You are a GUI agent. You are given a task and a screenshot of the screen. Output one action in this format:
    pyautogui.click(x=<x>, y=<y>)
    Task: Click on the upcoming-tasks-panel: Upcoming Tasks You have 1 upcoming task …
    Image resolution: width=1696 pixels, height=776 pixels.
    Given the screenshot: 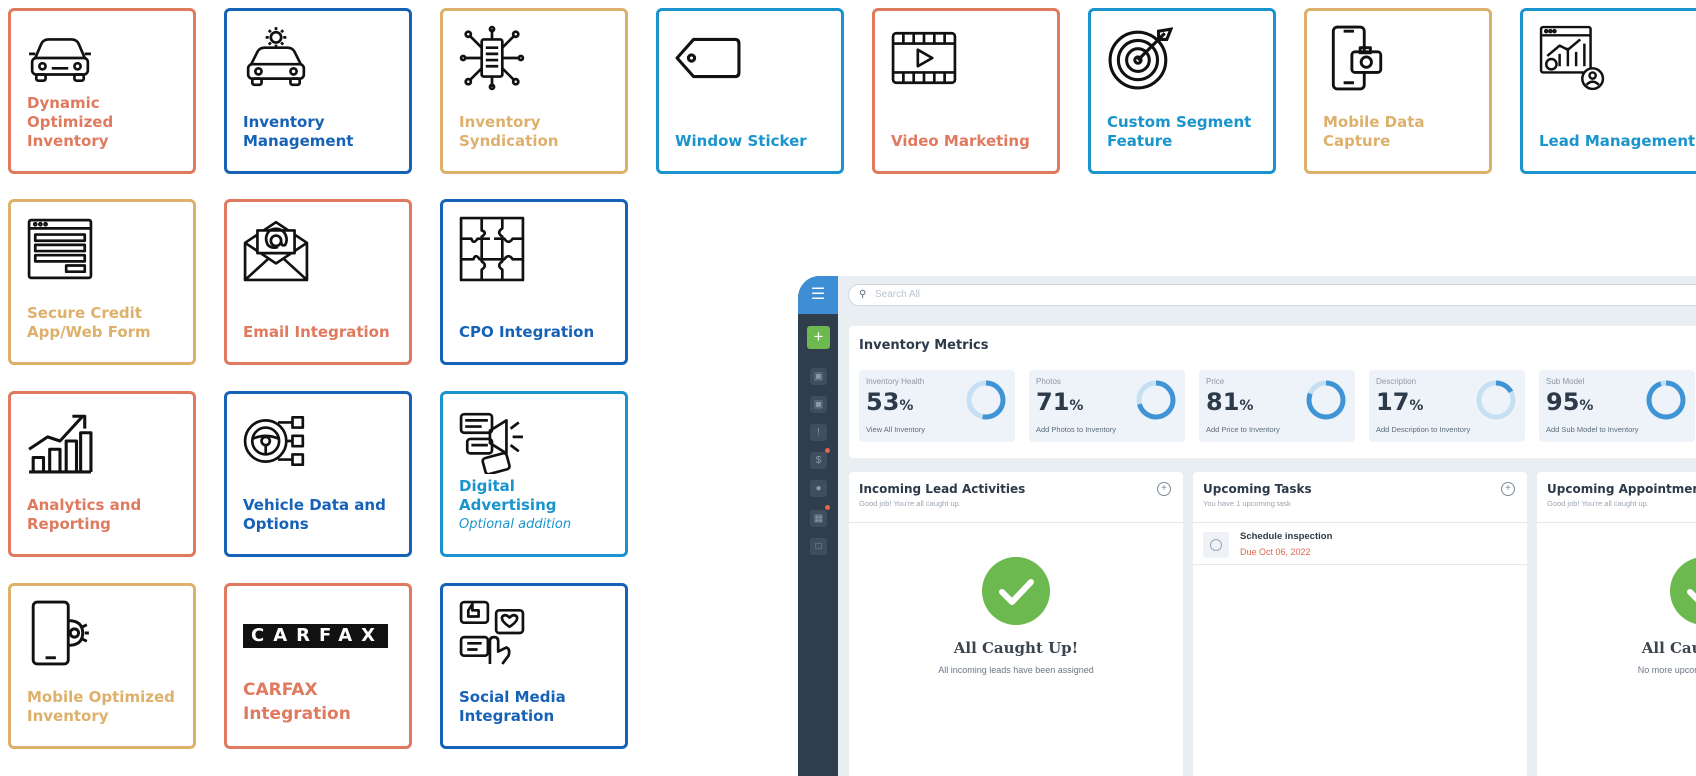 What is the action you would take?
    pyautogui.click(x=1360, y=624)
    